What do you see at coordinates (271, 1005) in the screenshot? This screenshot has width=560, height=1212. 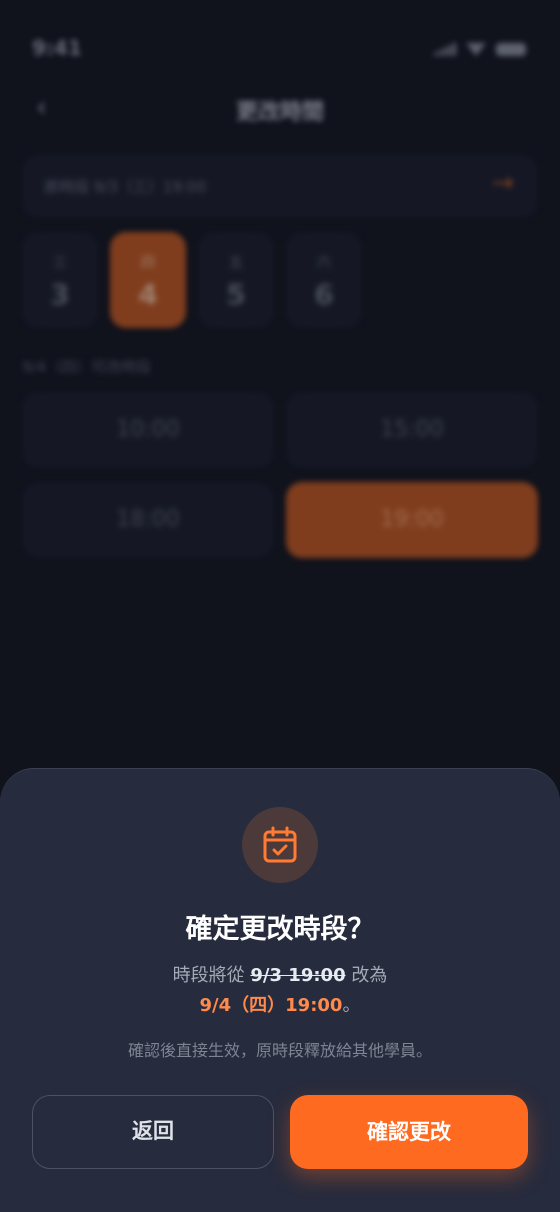 I see `new-time: 9/4（四）19:00` at bounding box center [271, 1005].